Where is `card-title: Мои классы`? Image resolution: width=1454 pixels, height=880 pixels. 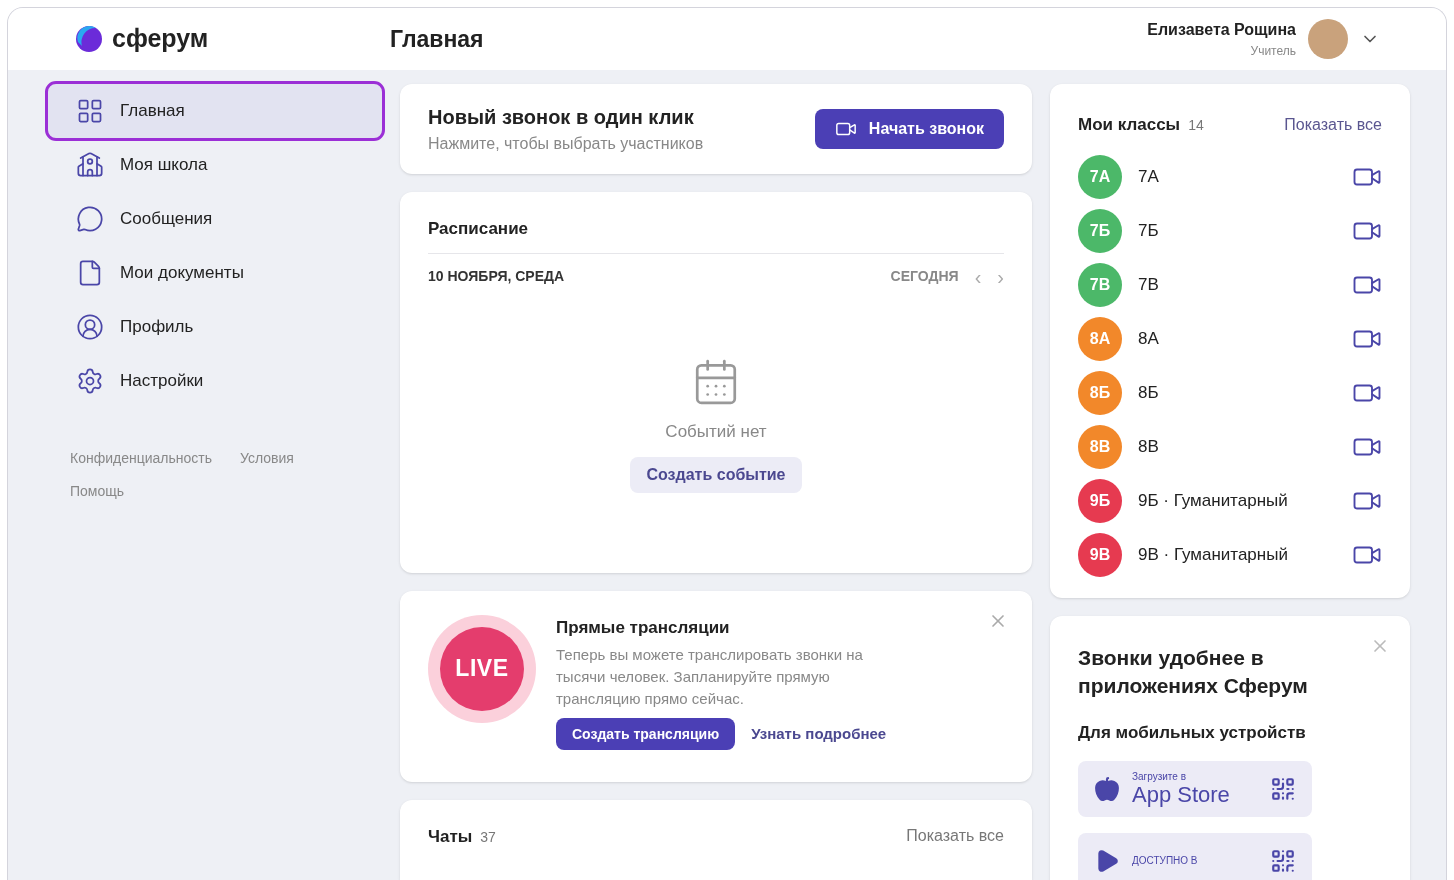
card-title: Мои классы is located at coordinates (1129, 125).